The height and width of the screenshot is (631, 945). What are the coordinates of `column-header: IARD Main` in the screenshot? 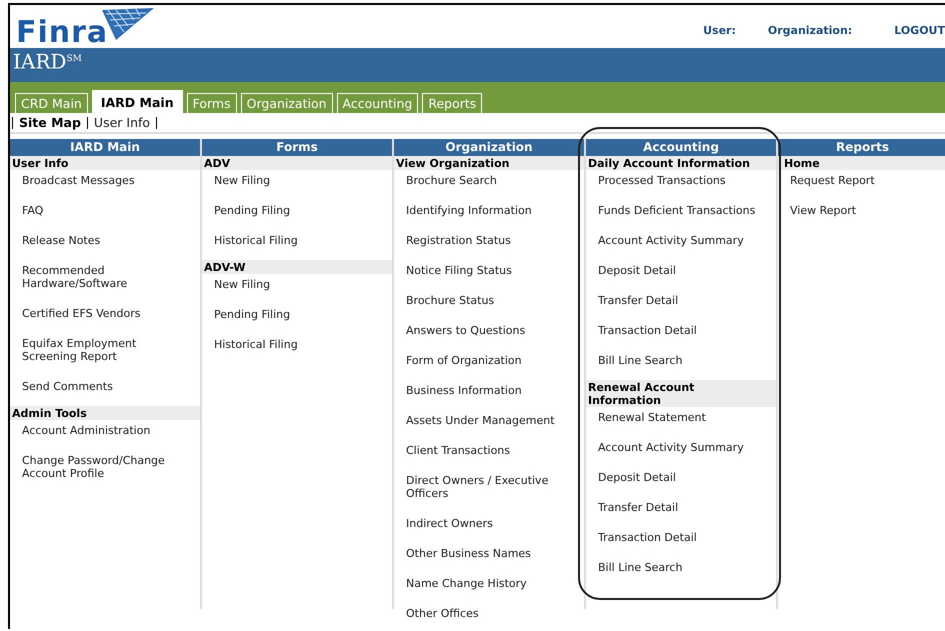 It's located at (105, 147).